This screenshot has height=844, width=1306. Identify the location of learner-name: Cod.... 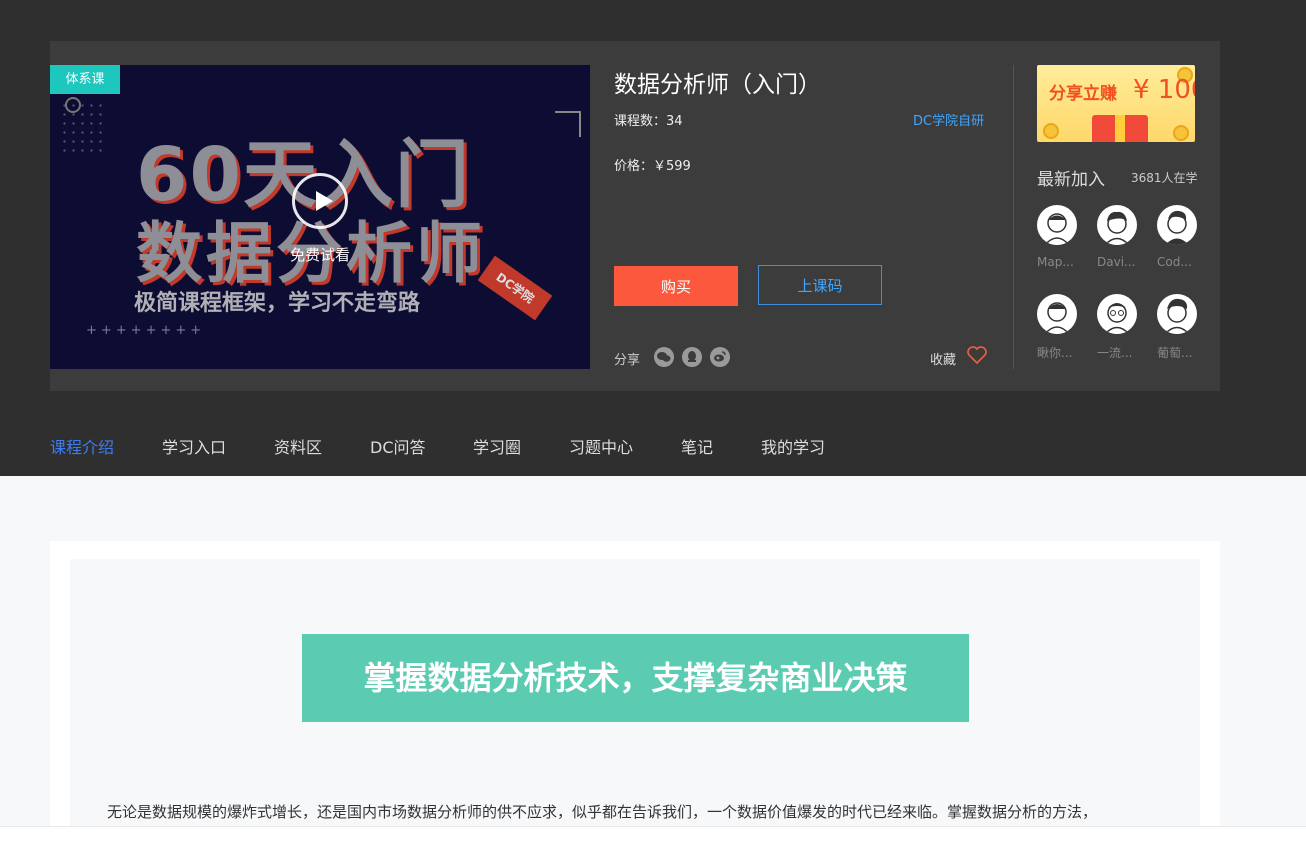
(1174, 262).